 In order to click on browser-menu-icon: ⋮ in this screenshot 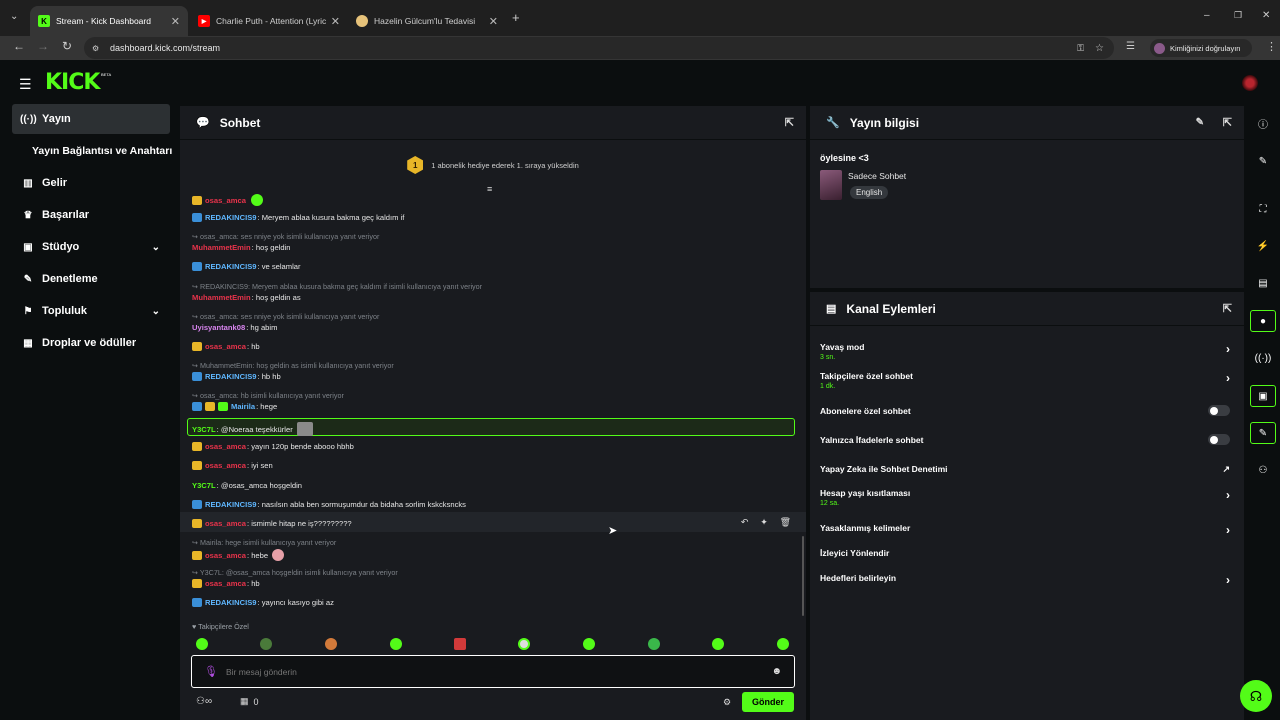, I will do `click(1271, 46)`.